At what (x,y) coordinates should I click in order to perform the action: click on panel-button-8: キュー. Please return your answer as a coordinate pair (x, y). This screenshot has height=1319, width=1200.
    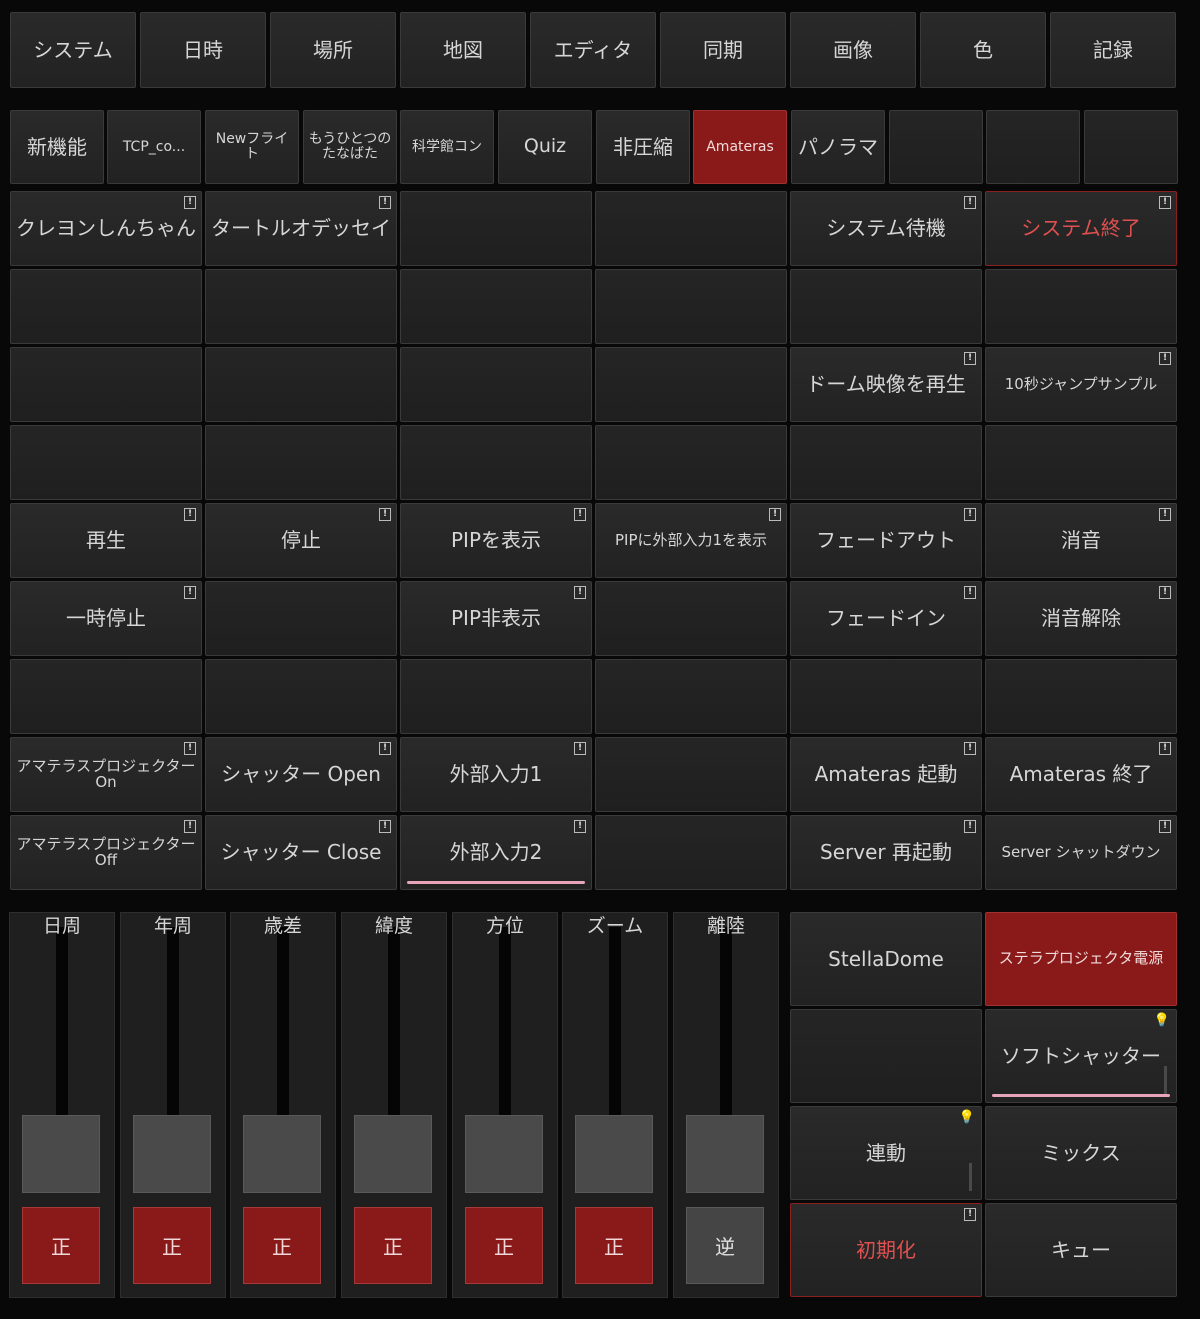
    Looking at the image, I should click on (1081, 1250).